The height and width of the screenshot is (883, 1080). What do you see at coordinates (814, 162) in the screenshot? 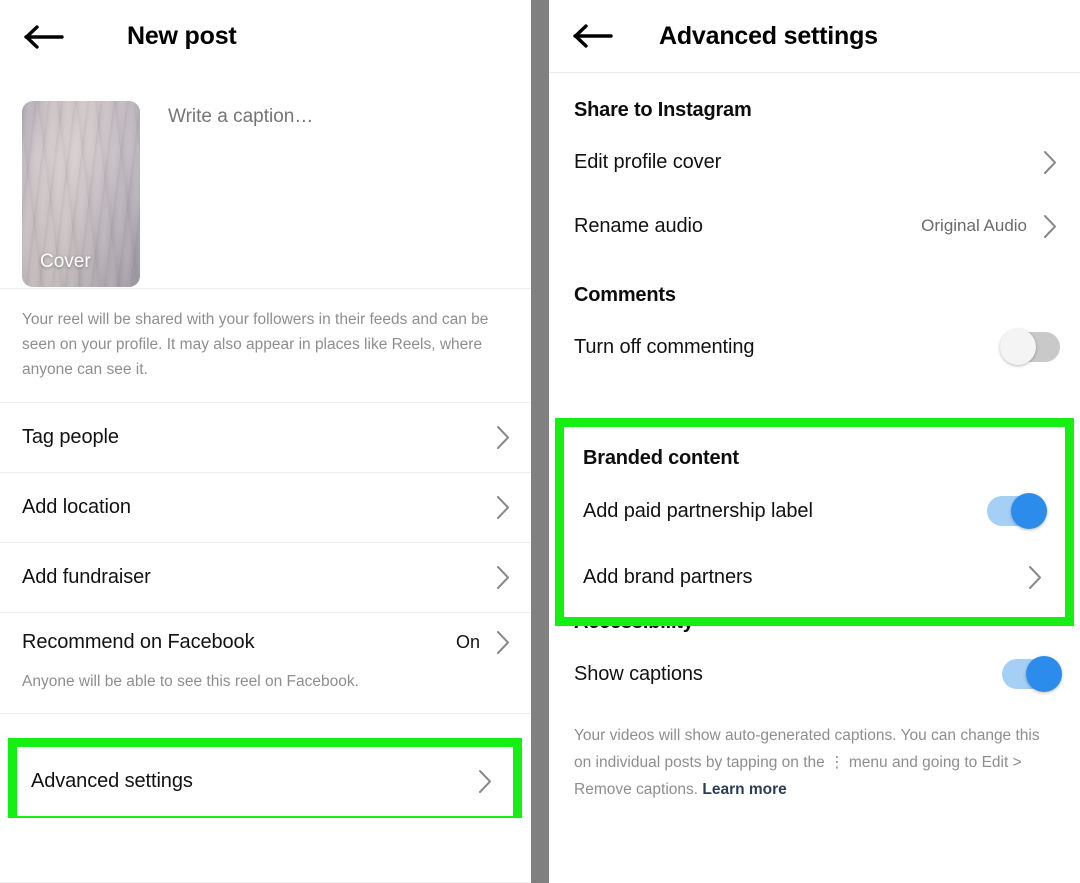
I see `row-edit-profile-cover: Edit profile cover` at bounding box center [814, 162].